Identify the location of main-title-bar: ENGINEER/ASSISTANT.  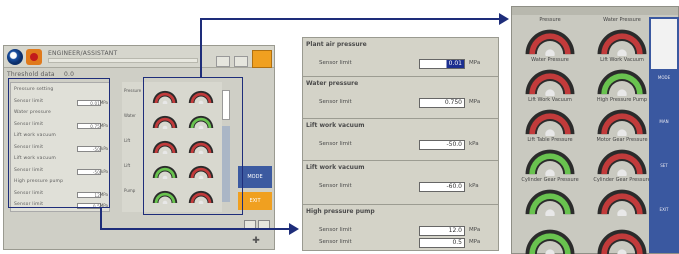
(139, 57).